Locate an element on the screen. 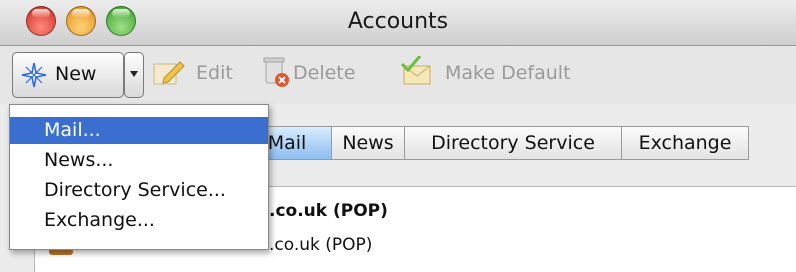 This screenshot has height=272, width=796. envelope-check-icon is located at coordinates (415, 70).